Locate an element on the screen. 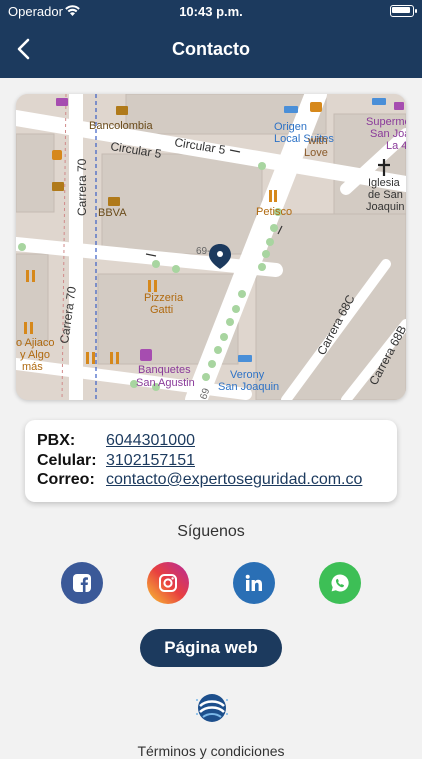 This screenshot has width=422, height=759. map-label-verony-1: Verony is located at coordinates (247, 375).